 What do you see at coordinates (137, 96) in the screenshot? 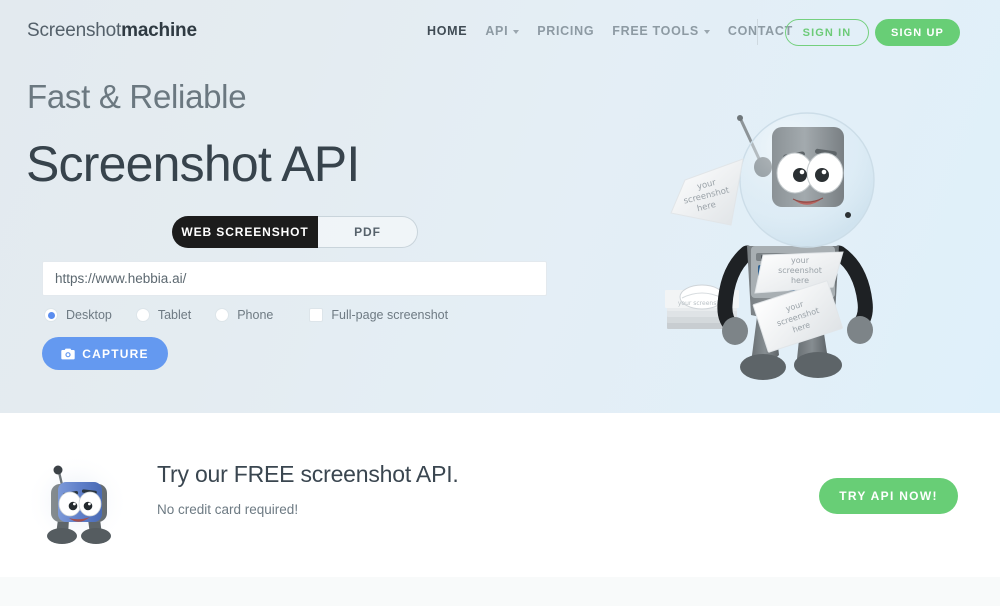
I see `hero-subtitle: Fast & Reliable` at bounding box center [137, 96].